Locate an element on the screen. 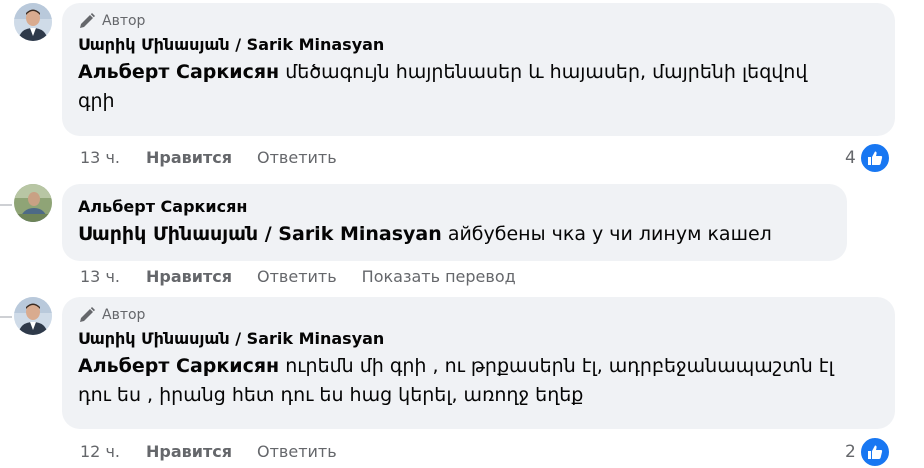 The width and height of the screenshot is (924, 468). comment-author-name: Альберт Саркисян is located at coordinates (454, 207).